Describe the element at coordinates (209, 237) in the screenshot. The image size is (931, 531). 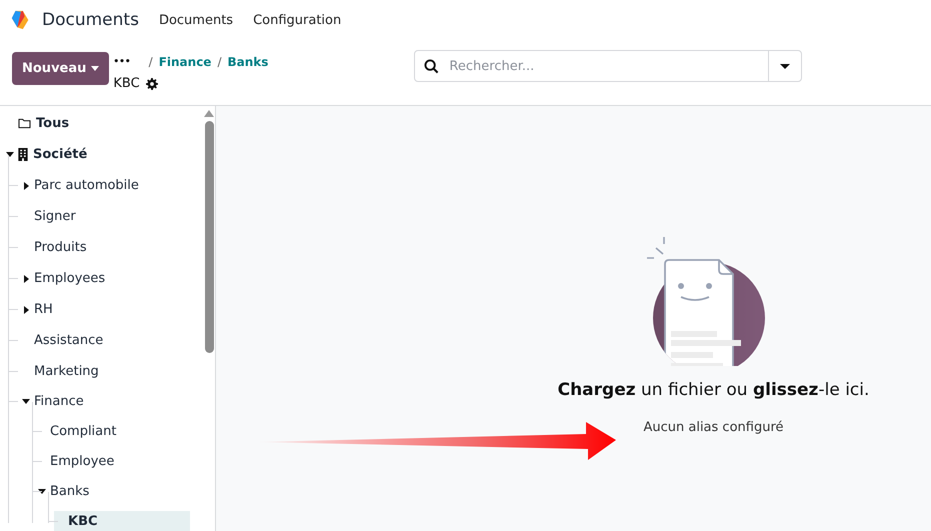
I see `scrollbar-thumb` at that location.